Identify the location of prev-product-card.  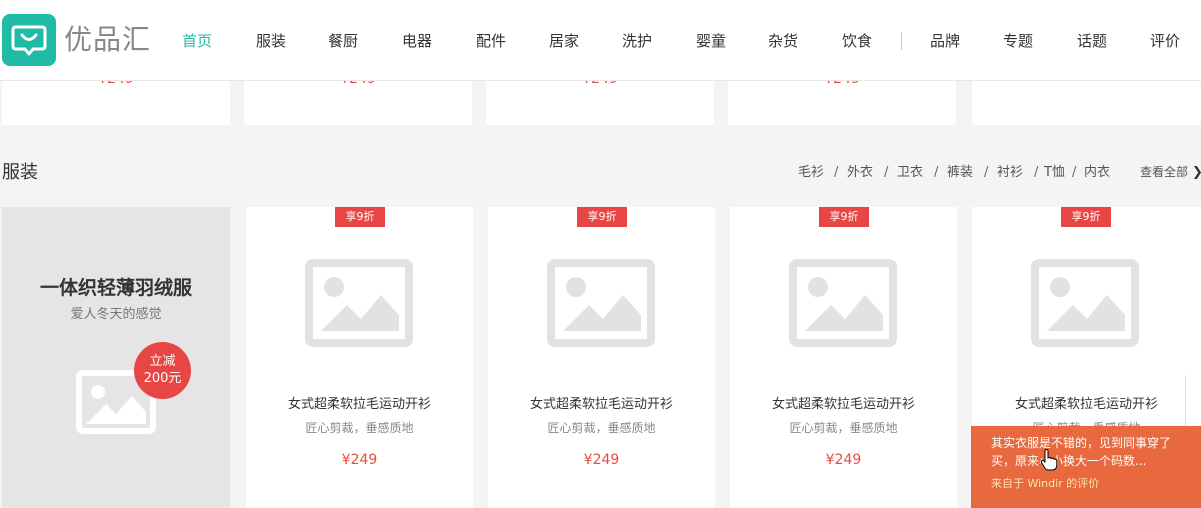
(1086, 103).